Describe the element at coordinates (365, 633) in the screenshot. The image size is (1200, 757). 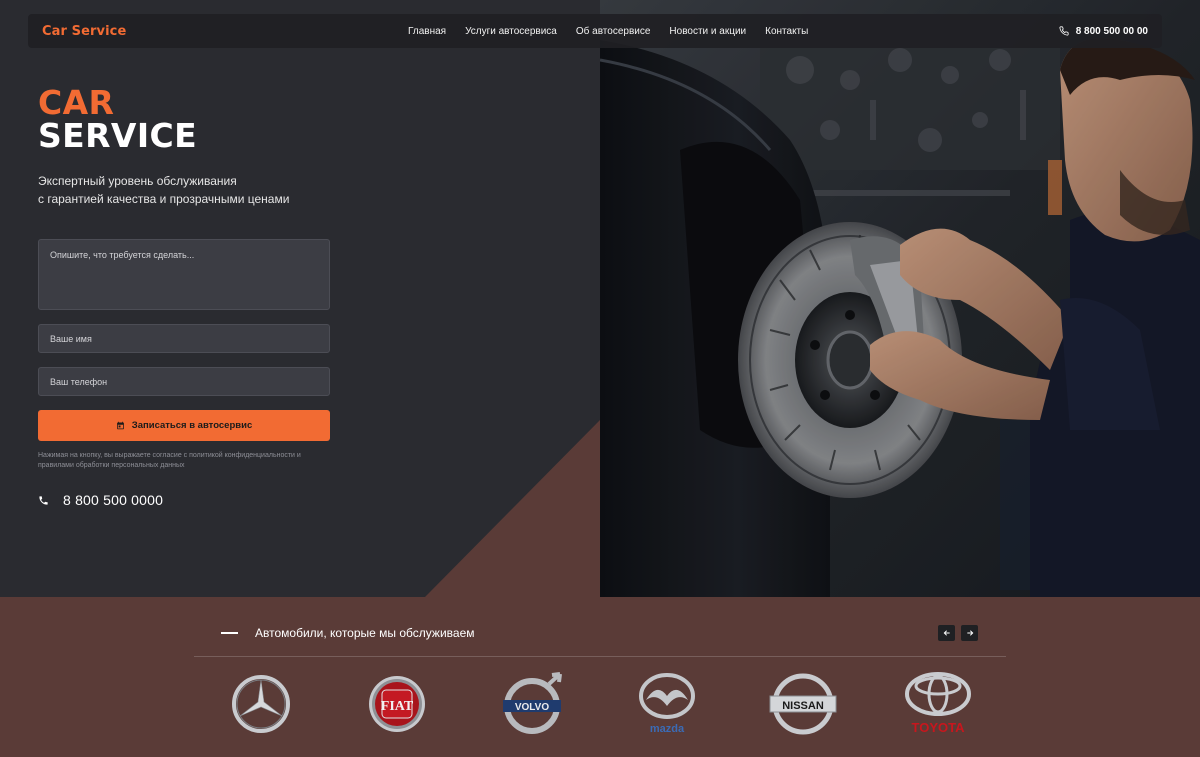
I see `brands-title: Автомобили, которые мы обслуживаем` at that location.